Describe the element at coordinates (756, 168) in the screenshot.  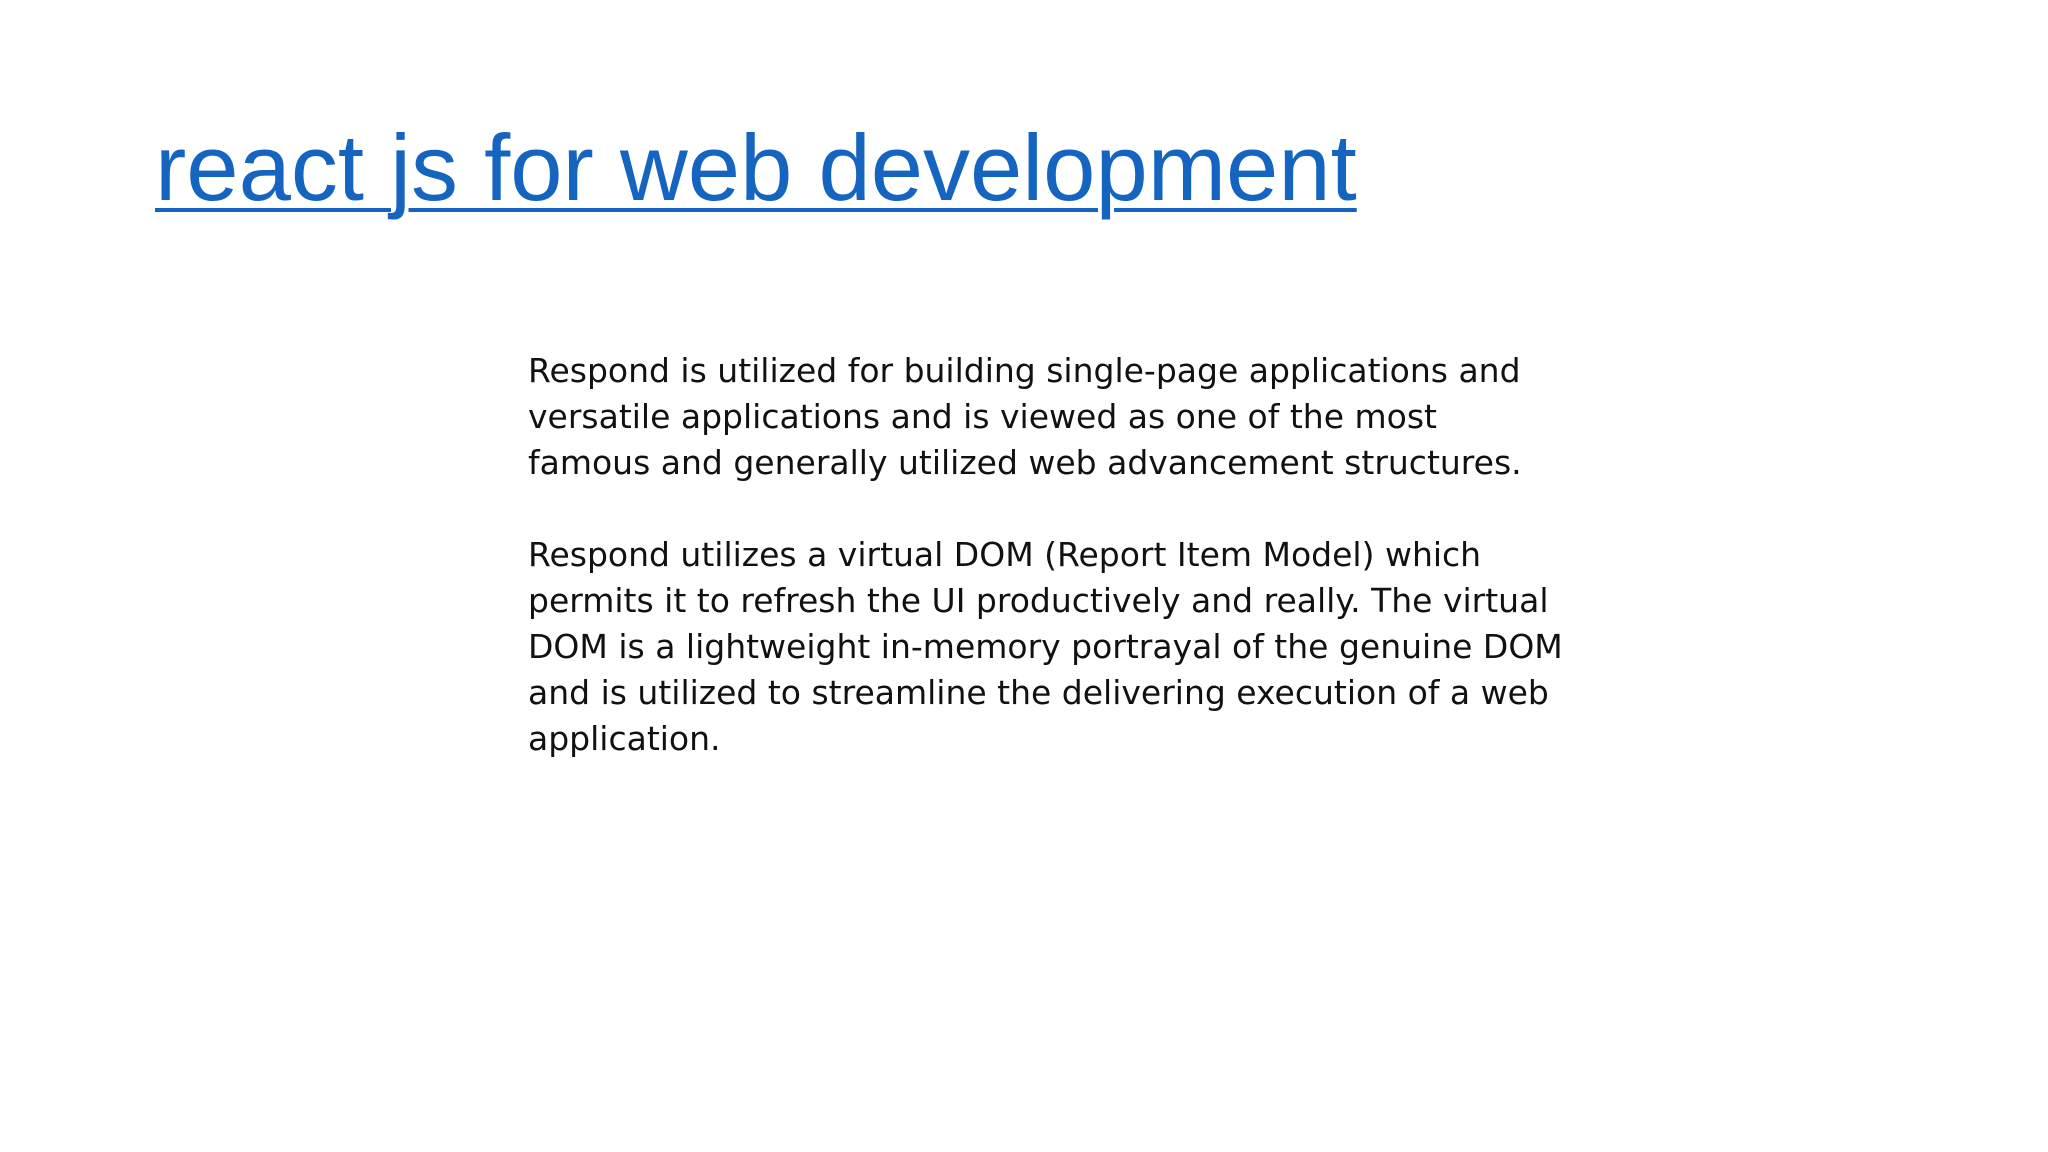
I see `slide-title-link: react js for web development` at that location.